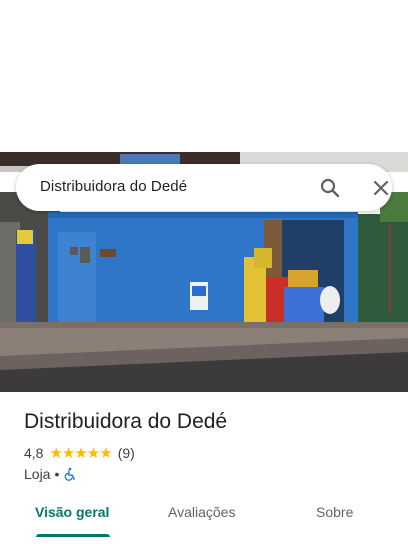  What do you see at coordinates (334, 512) in the screenshot?
I see `tab-about: Sobre` at bounding box center [334, 512].